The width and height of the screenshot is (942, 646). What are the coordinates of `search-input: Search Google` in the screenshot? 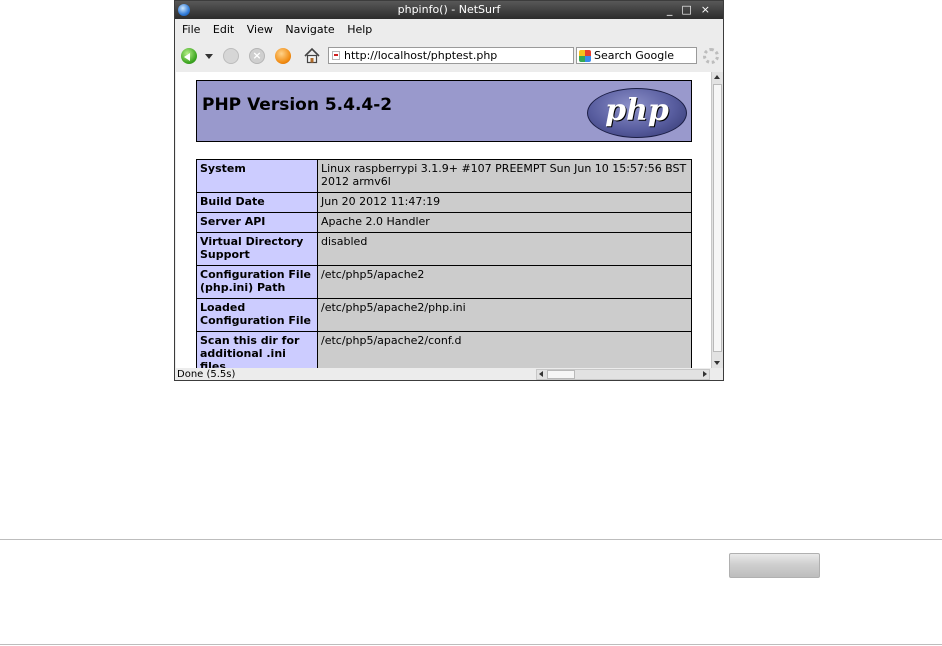 It's located at (636, 55).